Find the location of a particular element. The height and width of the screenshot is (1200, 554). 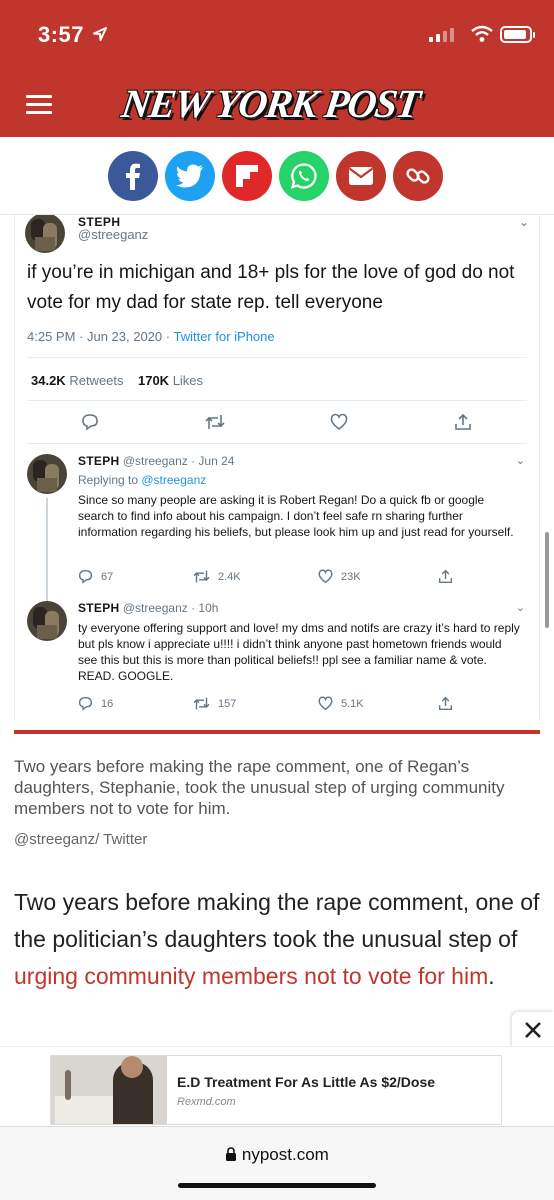

flipboard-icon is located at coordinates (247, 176).